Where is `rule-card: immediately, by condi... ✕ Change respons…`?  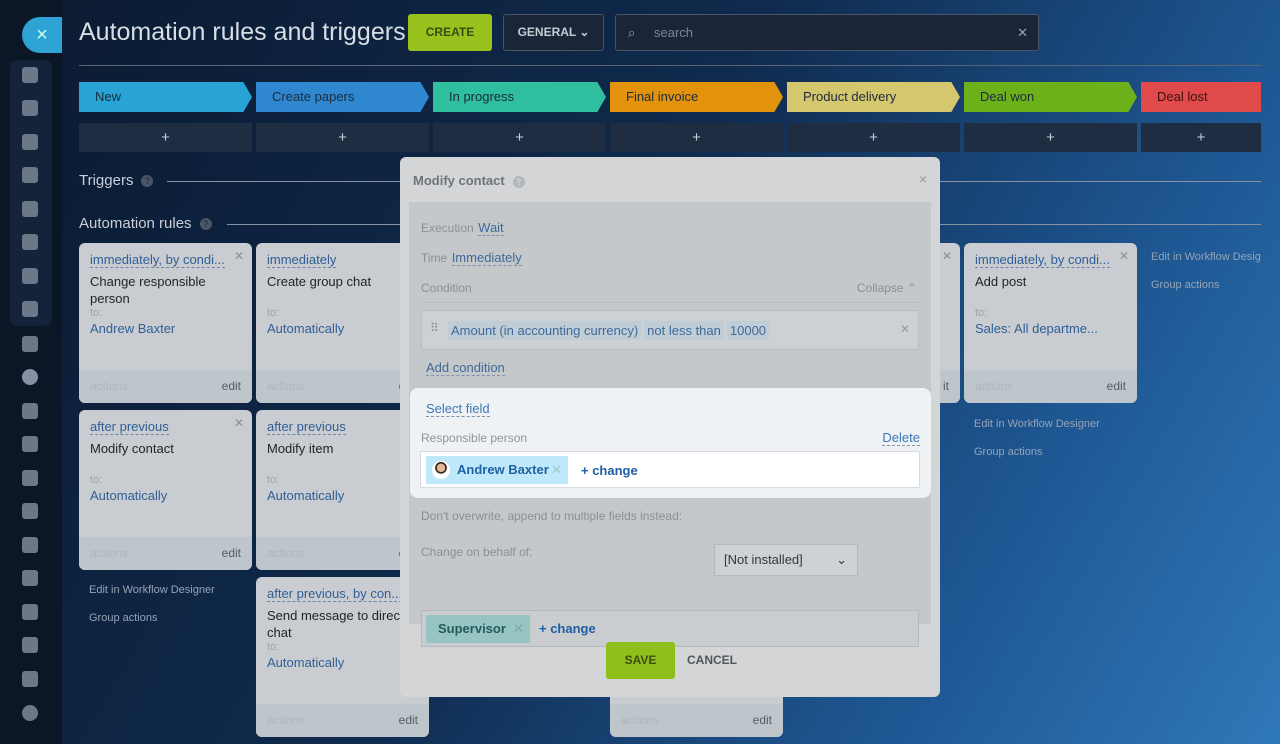
rule-card: immediately, by condi... ✕ Change respons… is located at coordinates (165, 323).